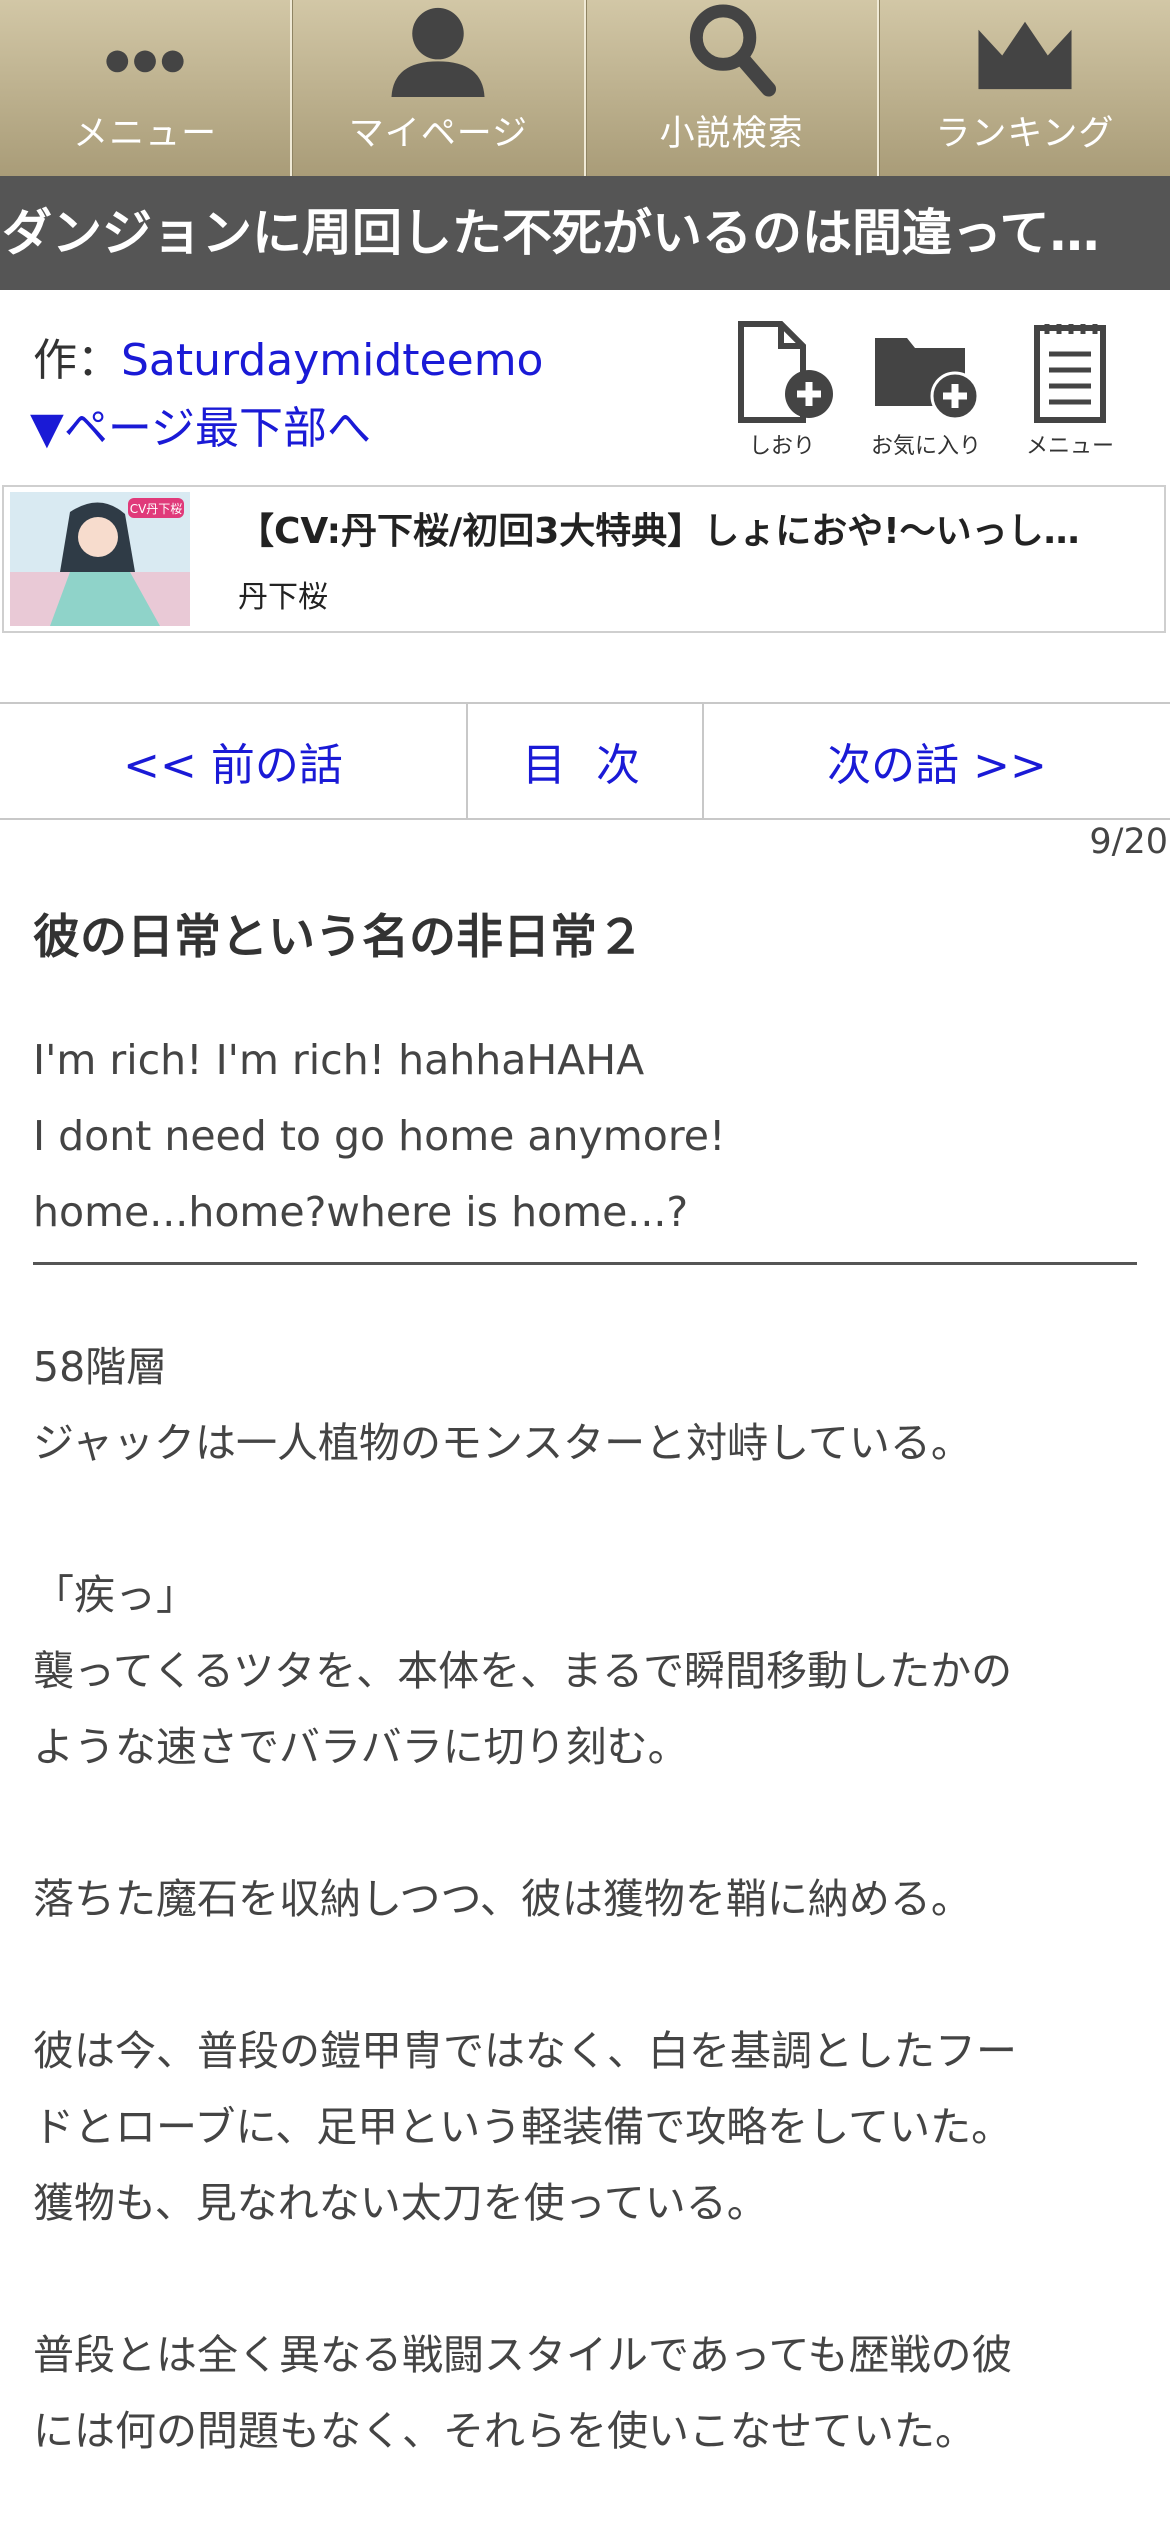 Image resolution: width=1170 pixels, height=2532 pixels. I want to click on favorite-button: お気に入り, so click(926, 390).